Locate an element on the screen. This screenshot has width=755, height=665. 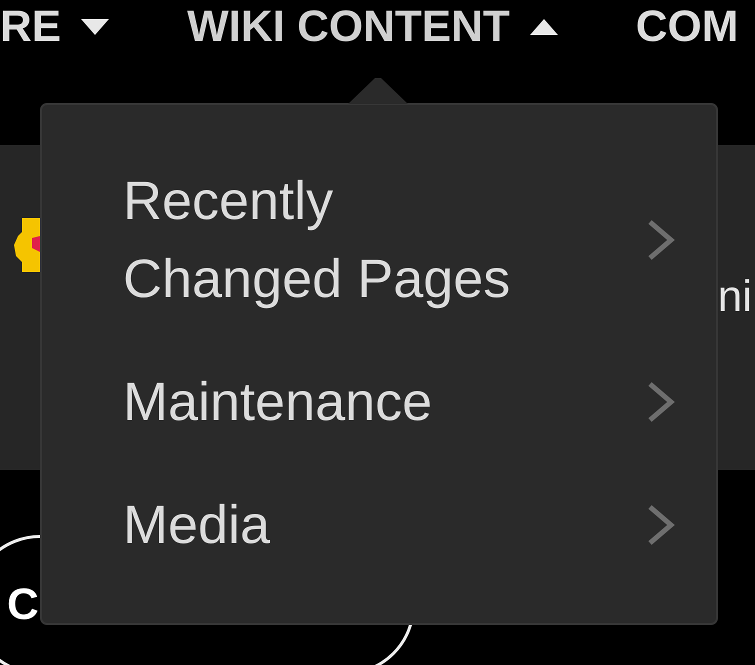
menu-item: Media is located at coordinates (379, 525).